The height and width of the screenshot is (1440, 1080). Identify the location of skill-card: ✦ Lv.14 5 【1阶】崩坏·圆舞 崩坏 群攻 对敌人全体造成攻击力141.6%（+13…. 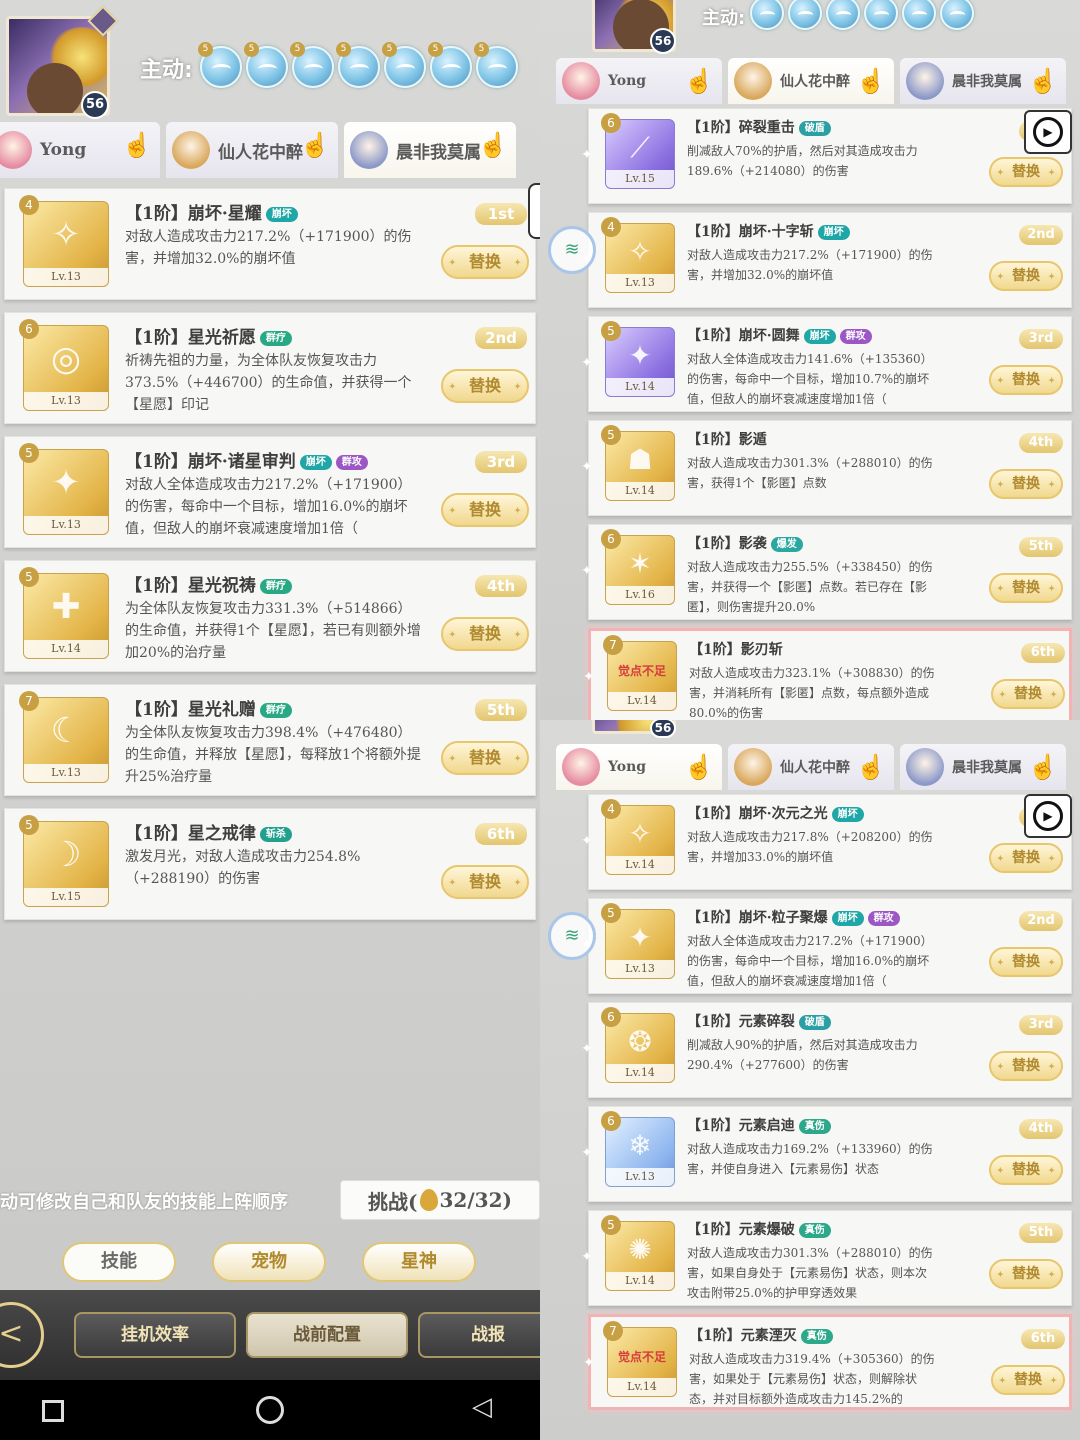
(826, 364).